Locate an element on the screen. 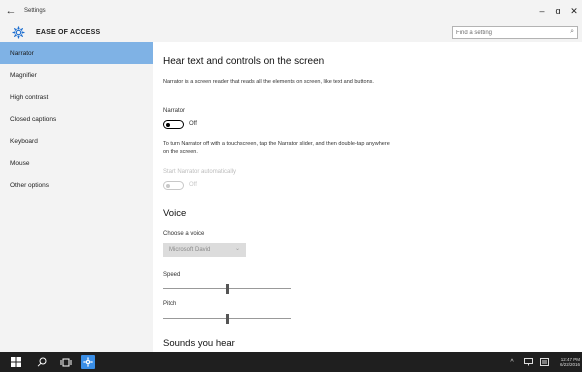  start-button is located at coordinates (16, 362).